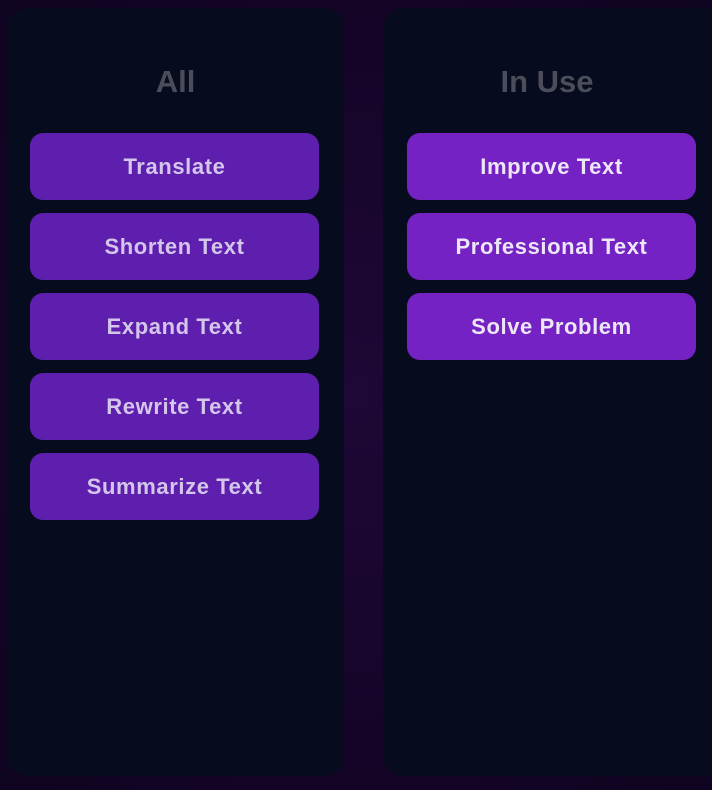 The width and height of the screenshot is (712, 790). Describe the element at coordinates (551, 246) in the screenshot. I see `action-chip-professional-text: Professional Text` at that location.